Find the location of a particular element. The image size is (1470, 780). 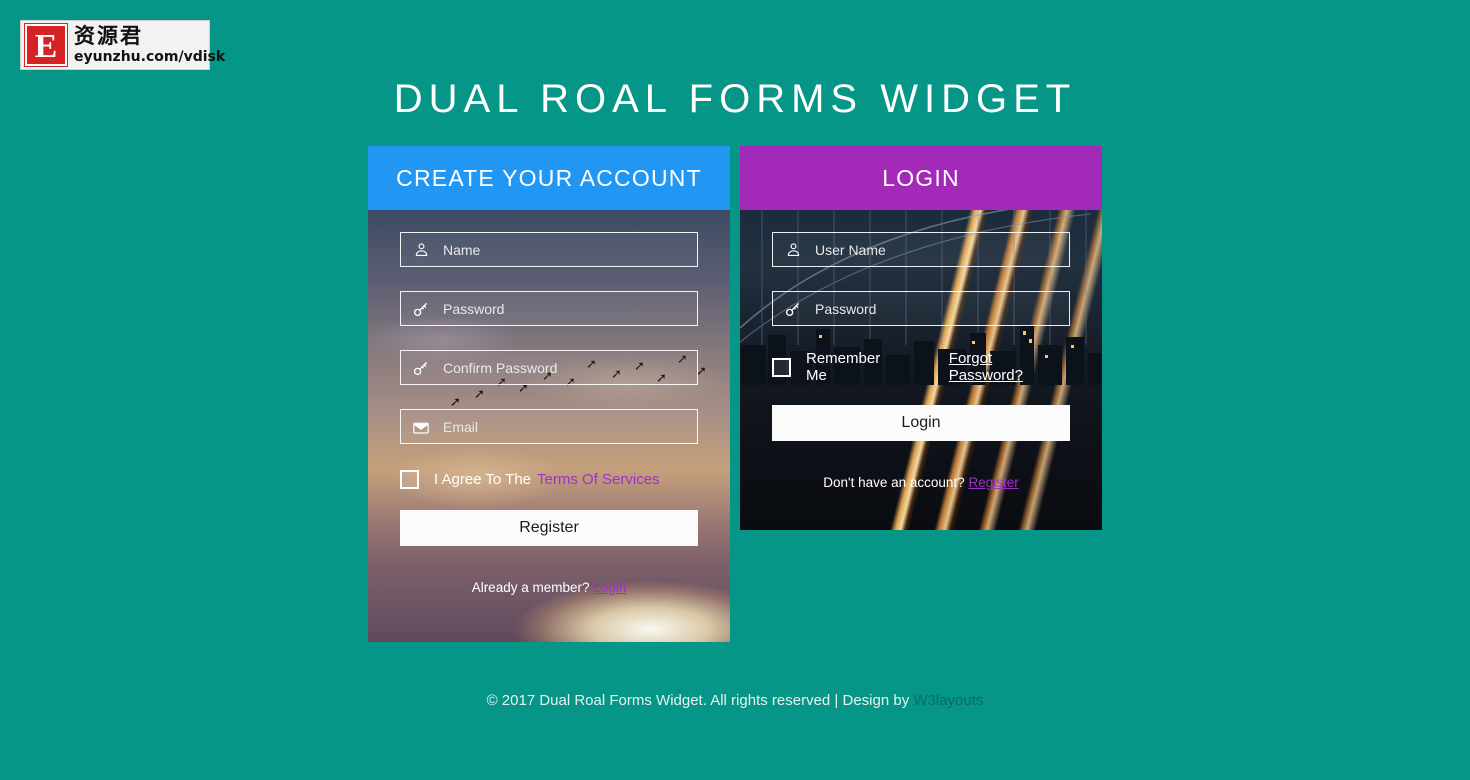

site-watermark-logo: E 资源君 eyunzhu.com/vdisk is located at coordinates (122, 45).